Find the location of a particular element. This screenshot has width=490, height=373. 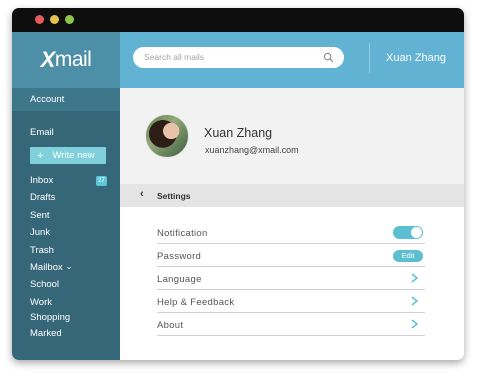

sidebar-item-marked: Marked is located at coordinates (46, 333).